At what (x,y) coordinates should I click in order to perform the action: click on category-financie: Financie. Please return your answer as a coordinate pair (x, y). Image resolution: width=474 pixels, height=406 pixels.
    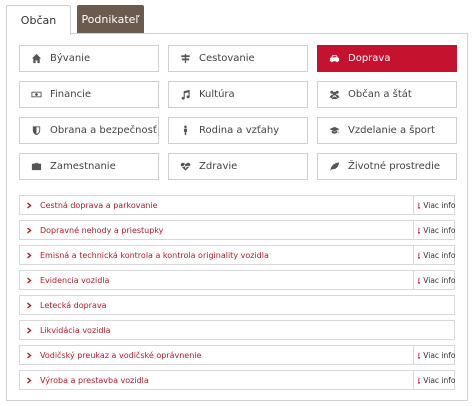
    Looking at the image, I should click on (89, 94).